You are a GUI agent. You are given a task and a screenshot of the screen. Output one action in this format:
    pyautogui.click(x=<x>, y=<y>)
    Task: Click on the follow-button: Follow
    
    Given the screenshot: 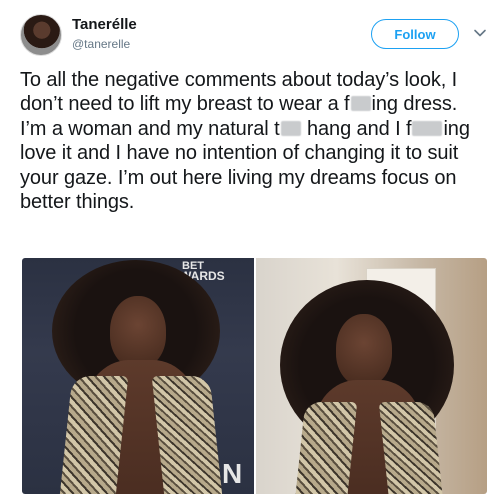 What is the action you would take?
    pyautogui.click(x=415, y=34)
    